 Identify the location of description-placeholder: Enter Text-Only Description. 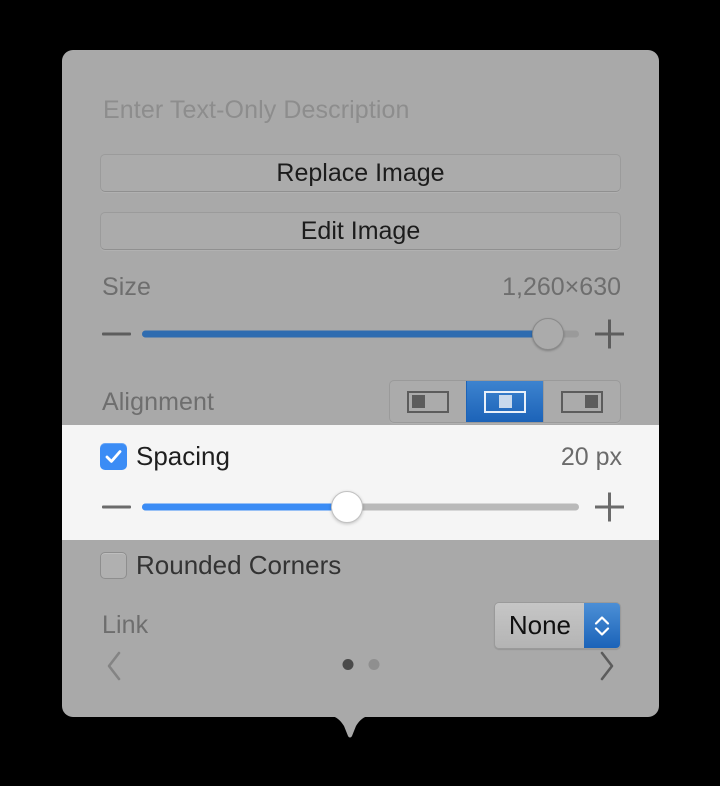
(256, 110).